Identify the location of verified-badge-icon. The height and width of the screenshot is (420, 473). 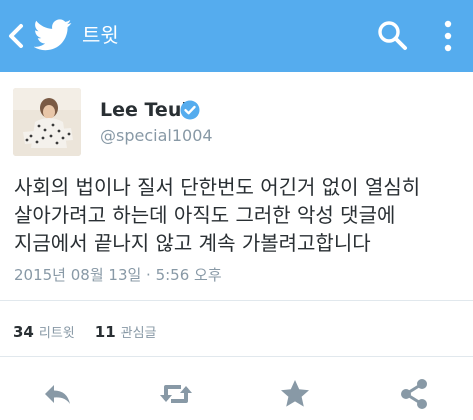
(190, 110).